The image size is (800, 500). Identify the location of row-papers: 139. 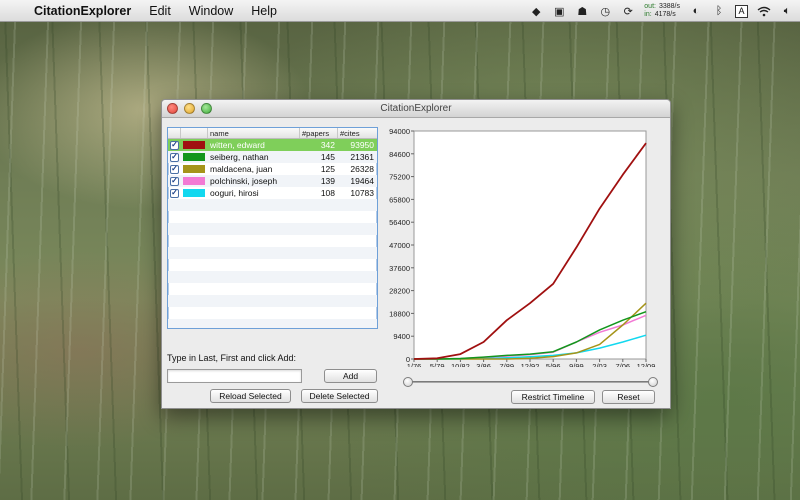
(327, 181).